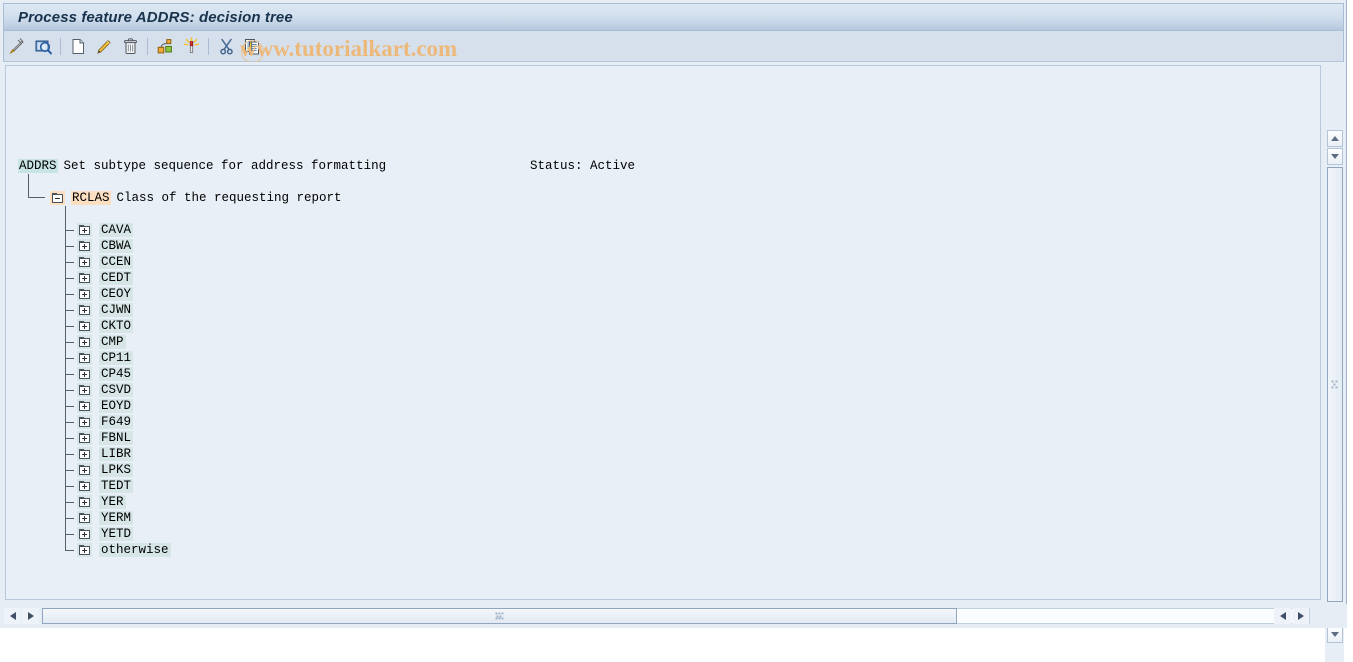  Describe the element at coordinates (155, 17) in the screenshot. I see `page-title: Process feature ADDRS: decision tree` at that location.